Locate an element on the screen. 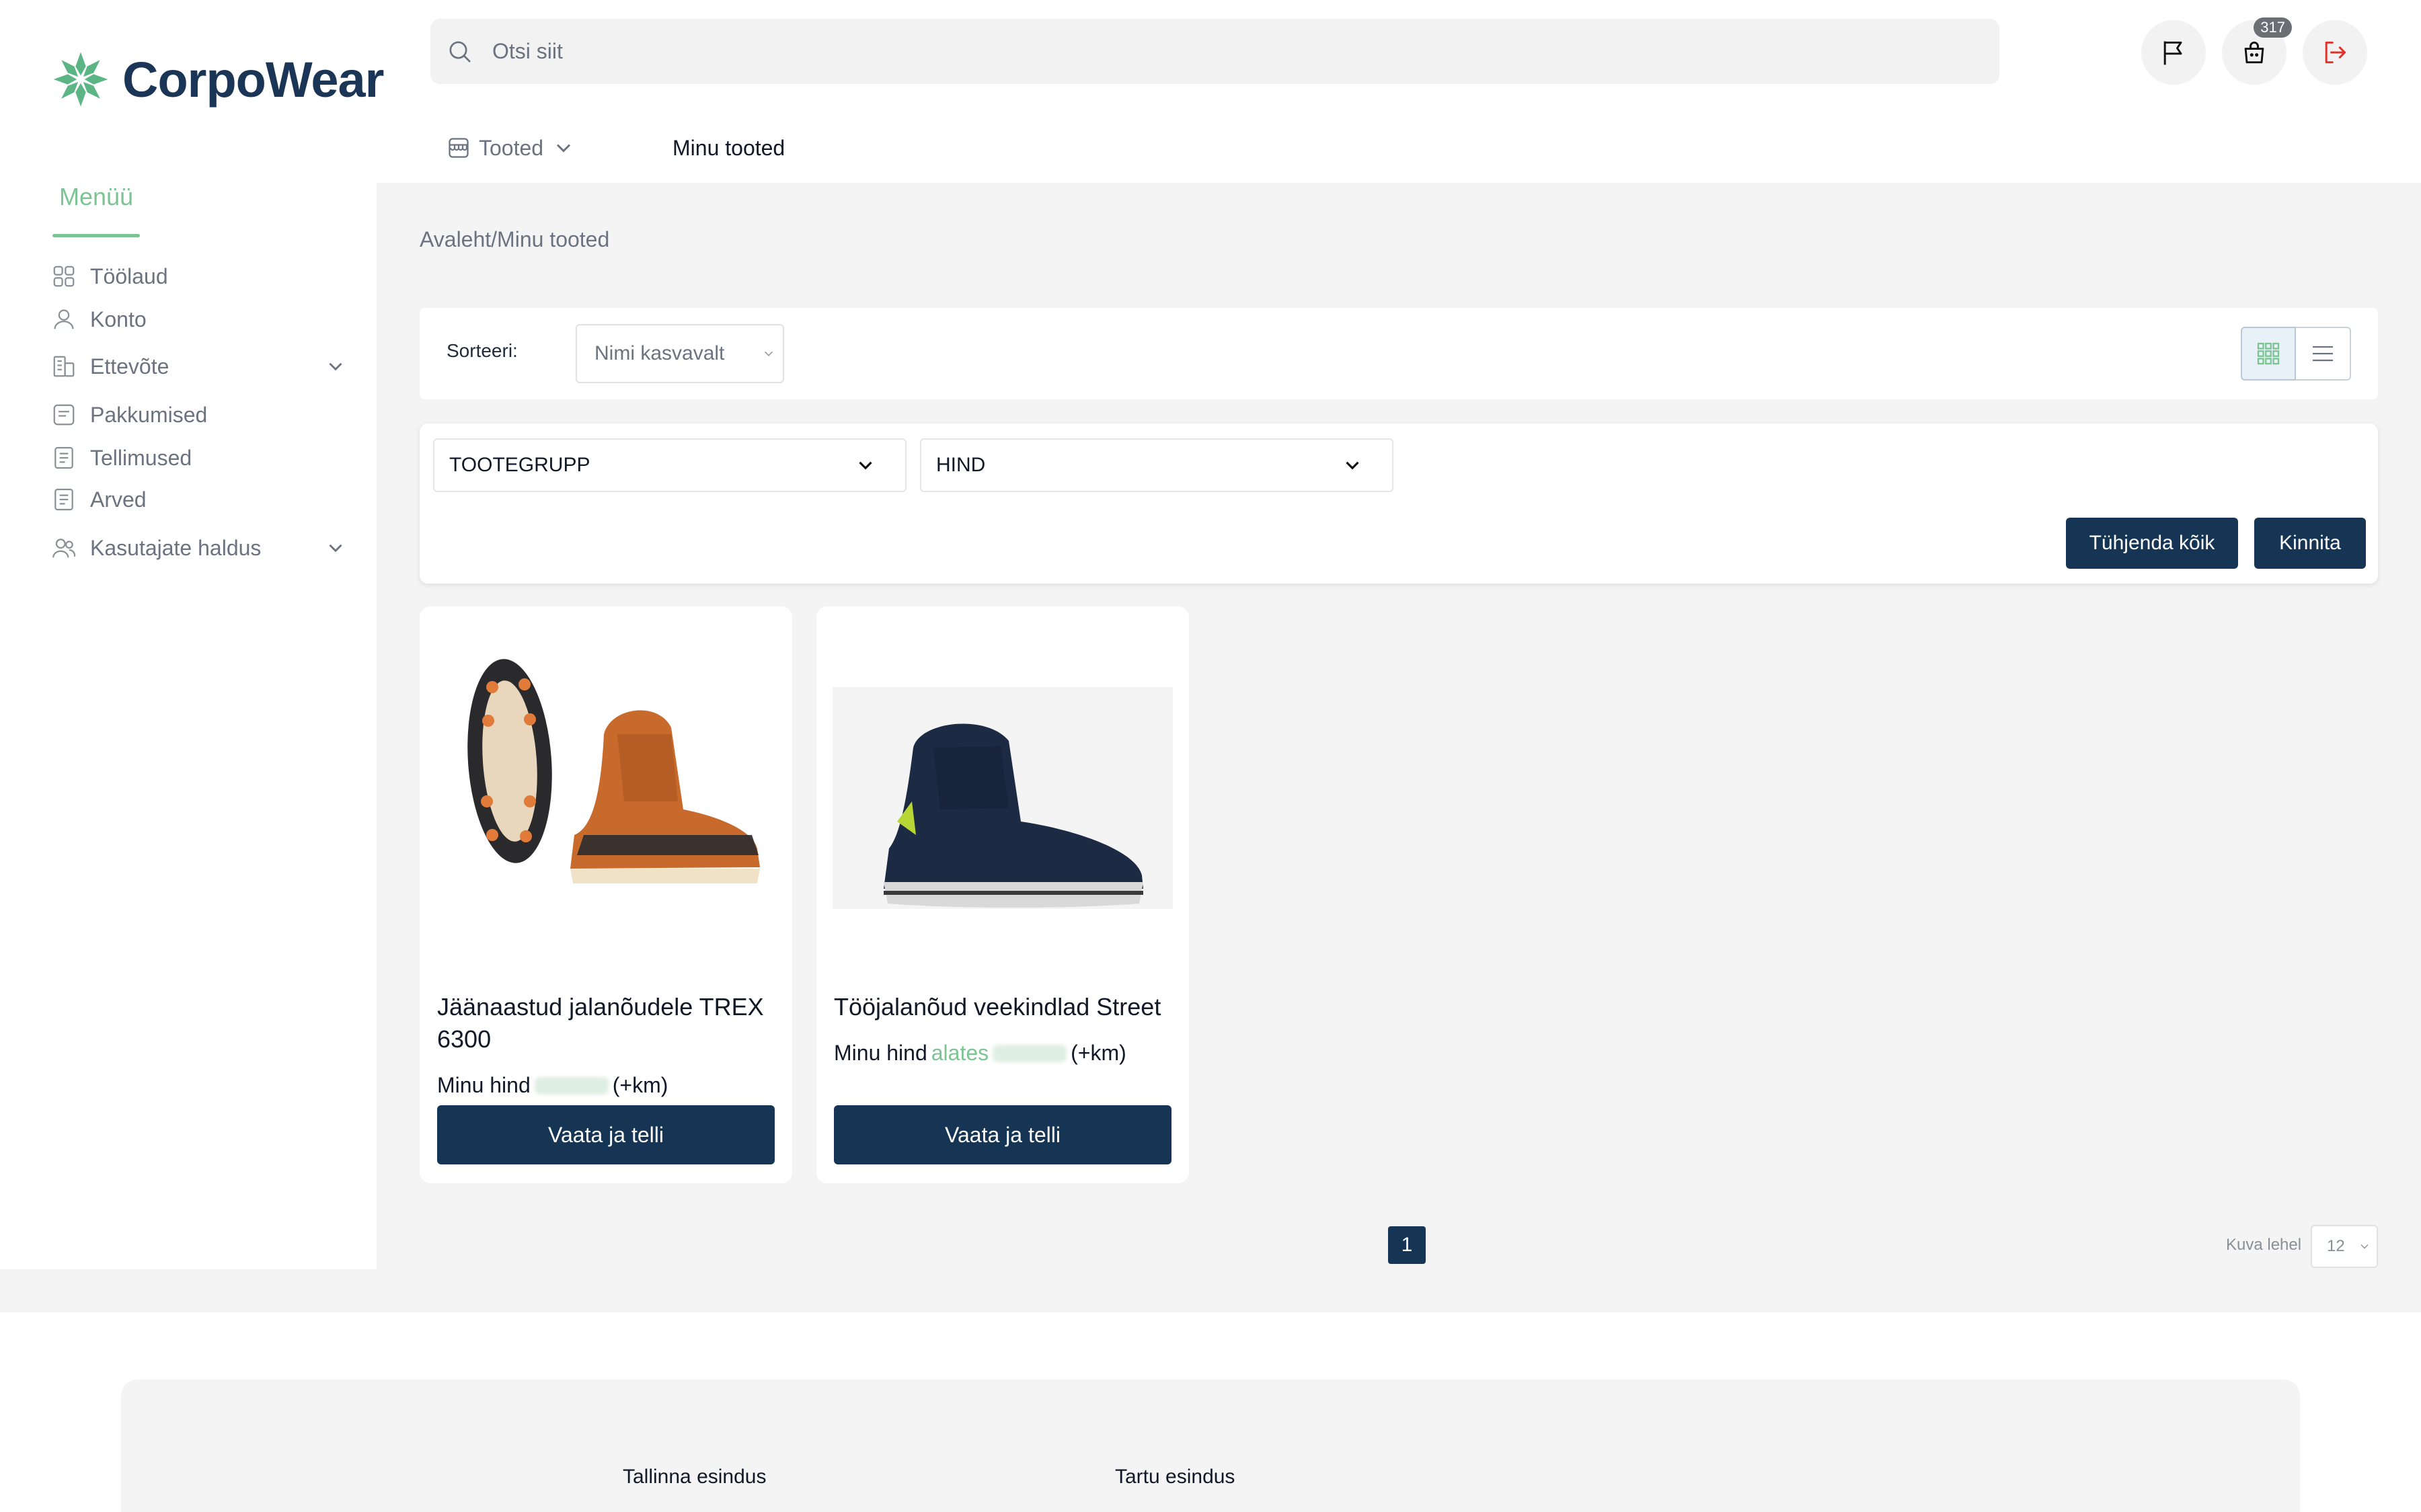 Image resolution: width=2421 pixels, height=1512 pixels. per-page-value: 12 is located at coordinates (2336, 1246).